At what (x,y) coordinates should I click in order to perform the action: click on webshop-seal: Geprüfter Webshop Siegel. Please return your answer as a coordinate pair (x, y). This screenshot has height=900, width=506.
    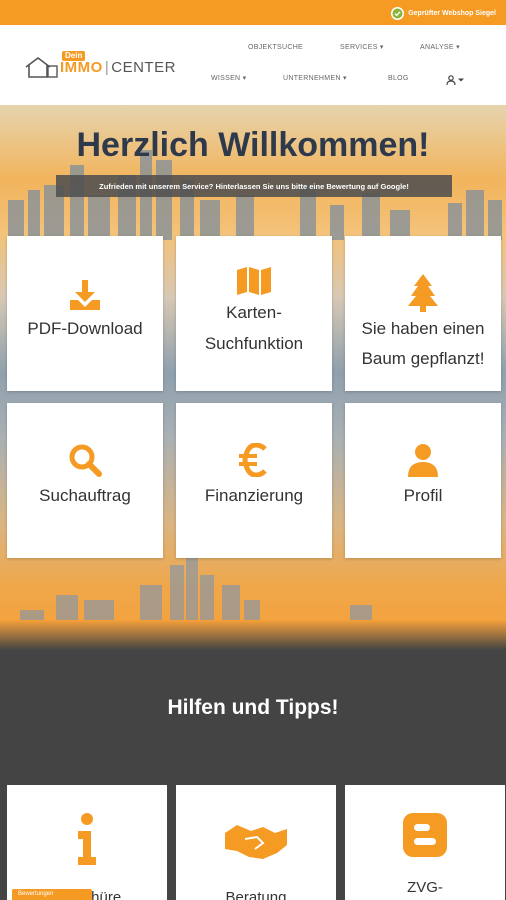
    Looking at the image, I should click on (443, 13).